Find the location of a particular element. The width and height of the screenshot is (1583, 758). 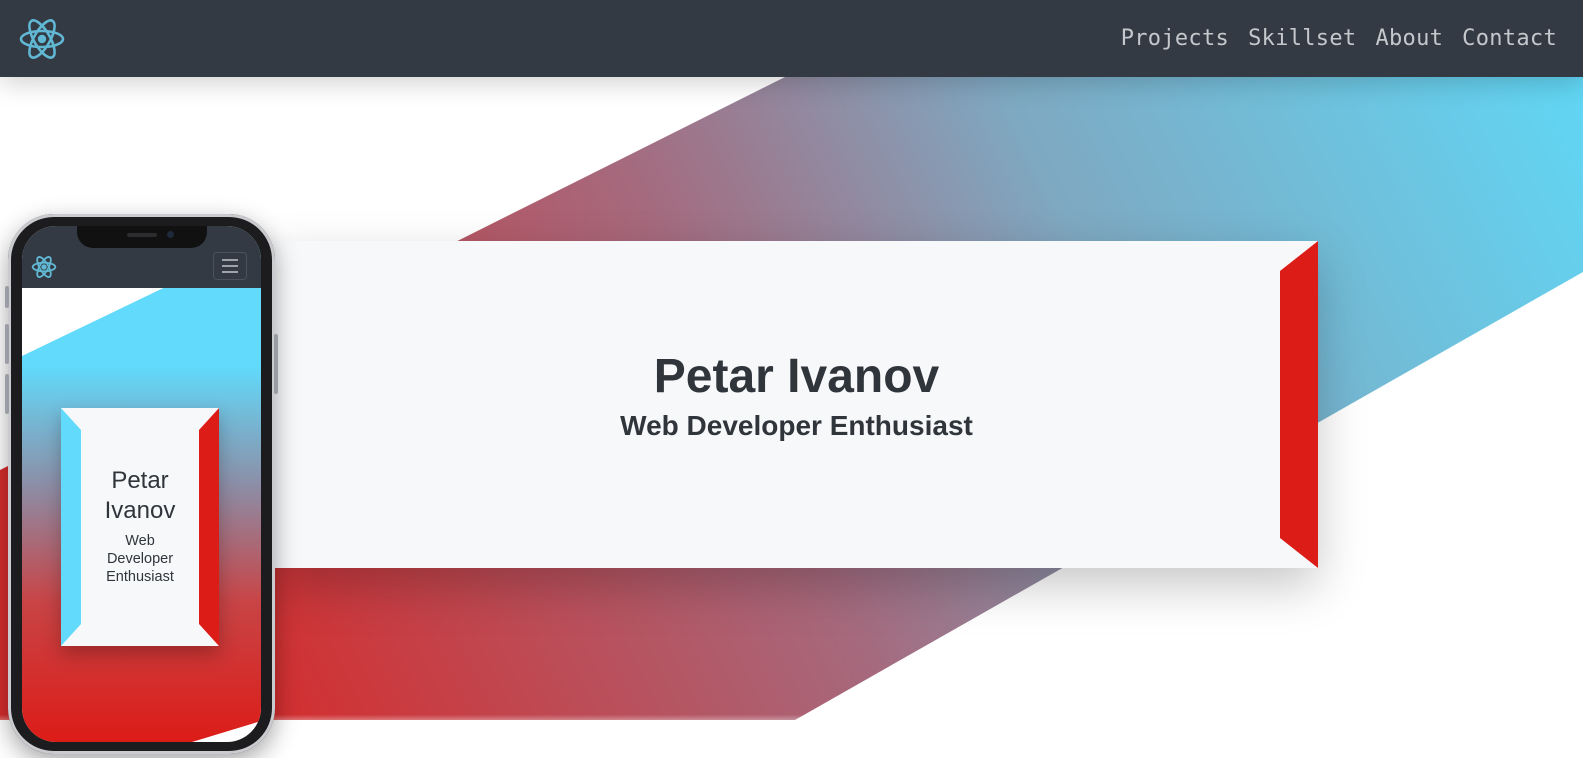

nav-link-projects: Projects is located at coordinates (1175, 38).